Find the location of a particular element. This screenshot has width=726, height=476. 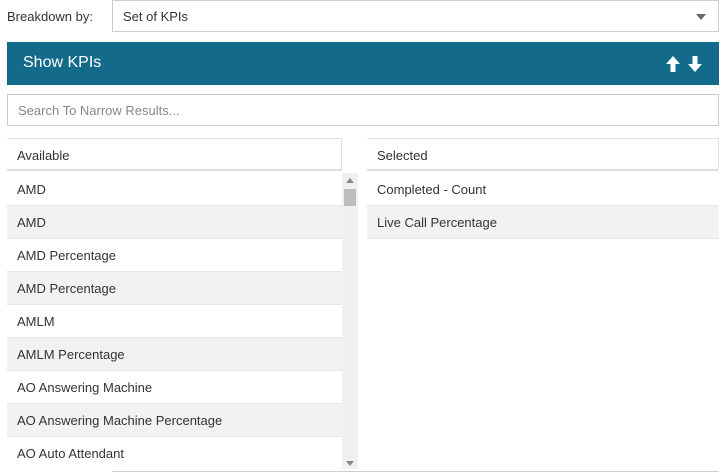

list-item: AO Answering Machine is located at coordinates (174, 387).